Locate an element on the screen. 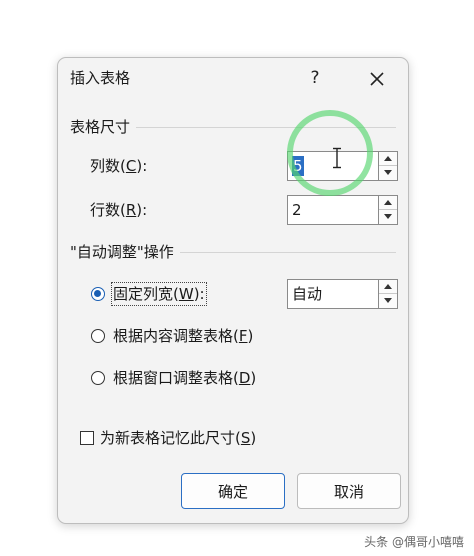 The image size is (474, 556). fixed-width-radio-option: 固定列宽(W): is located at coordinates (186, 294).